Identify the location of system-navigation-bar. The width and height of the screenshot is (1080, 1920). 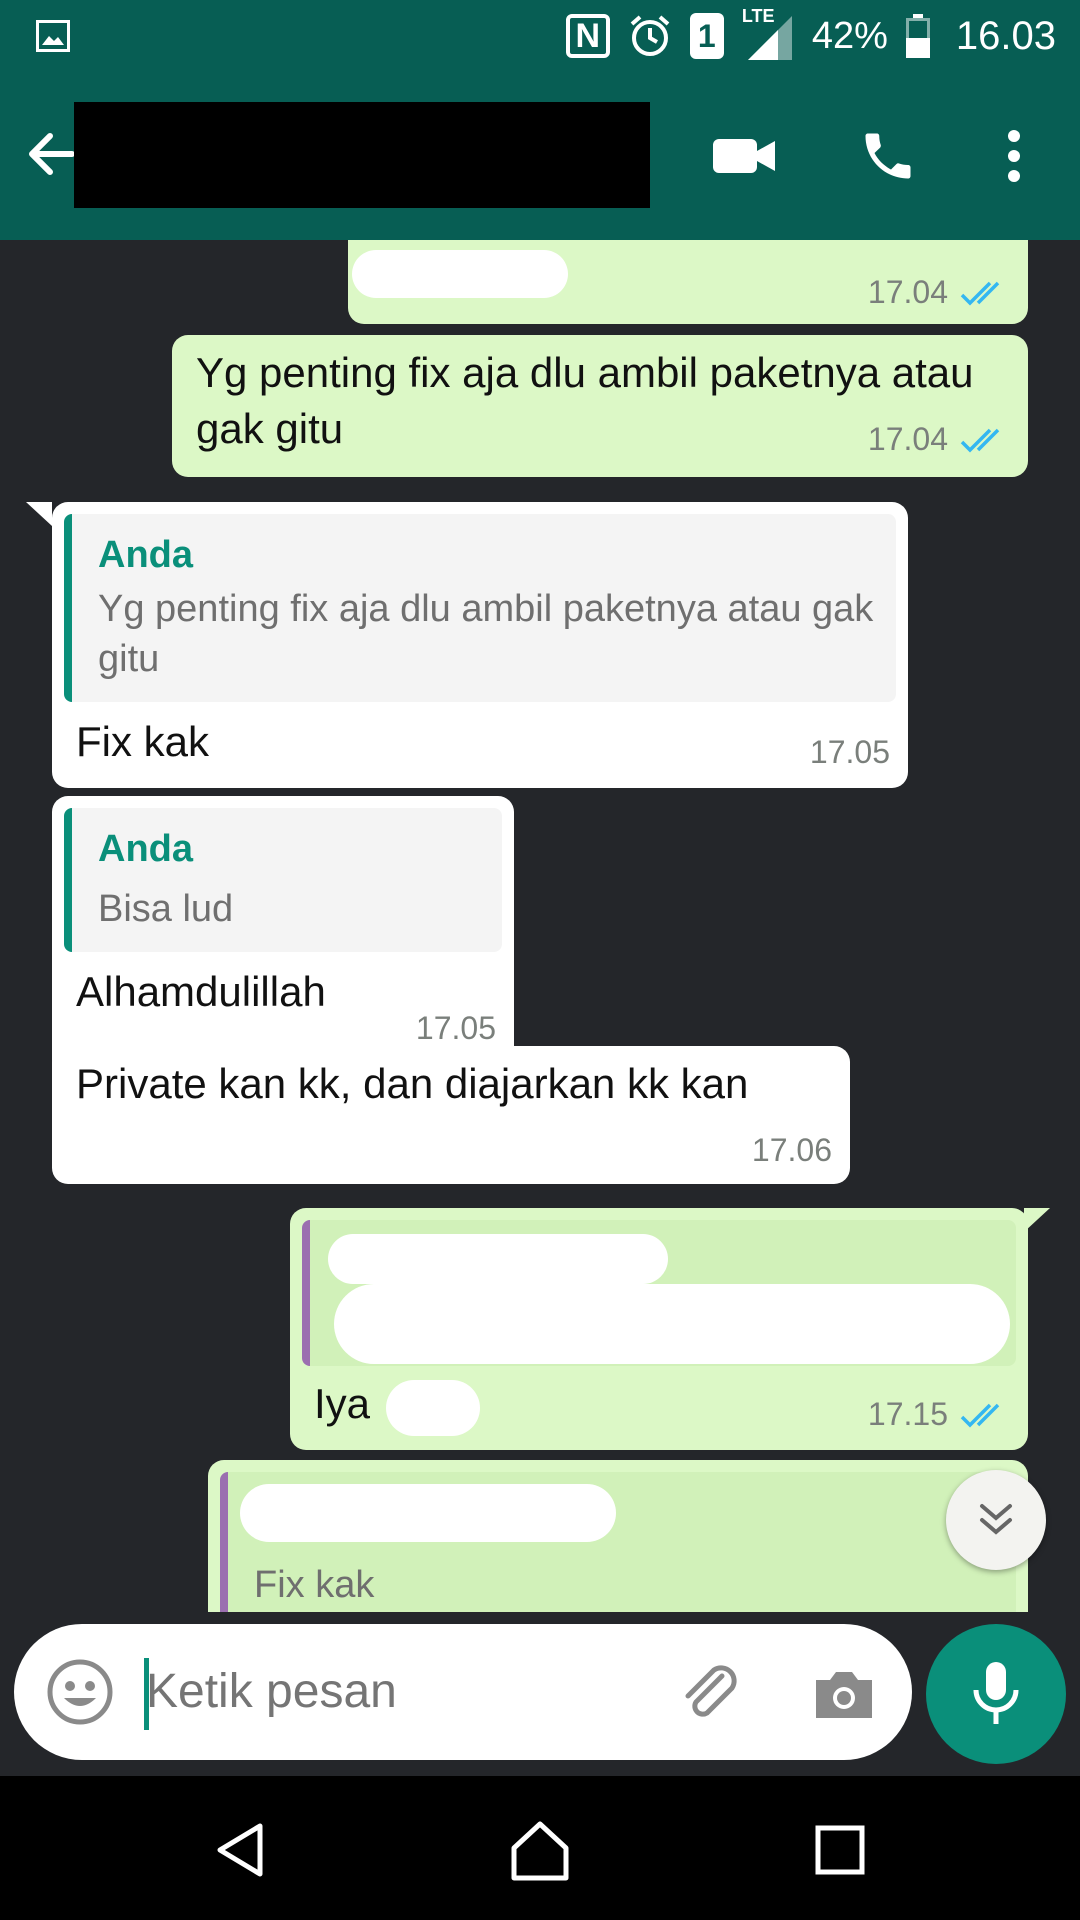
(540, 1848).